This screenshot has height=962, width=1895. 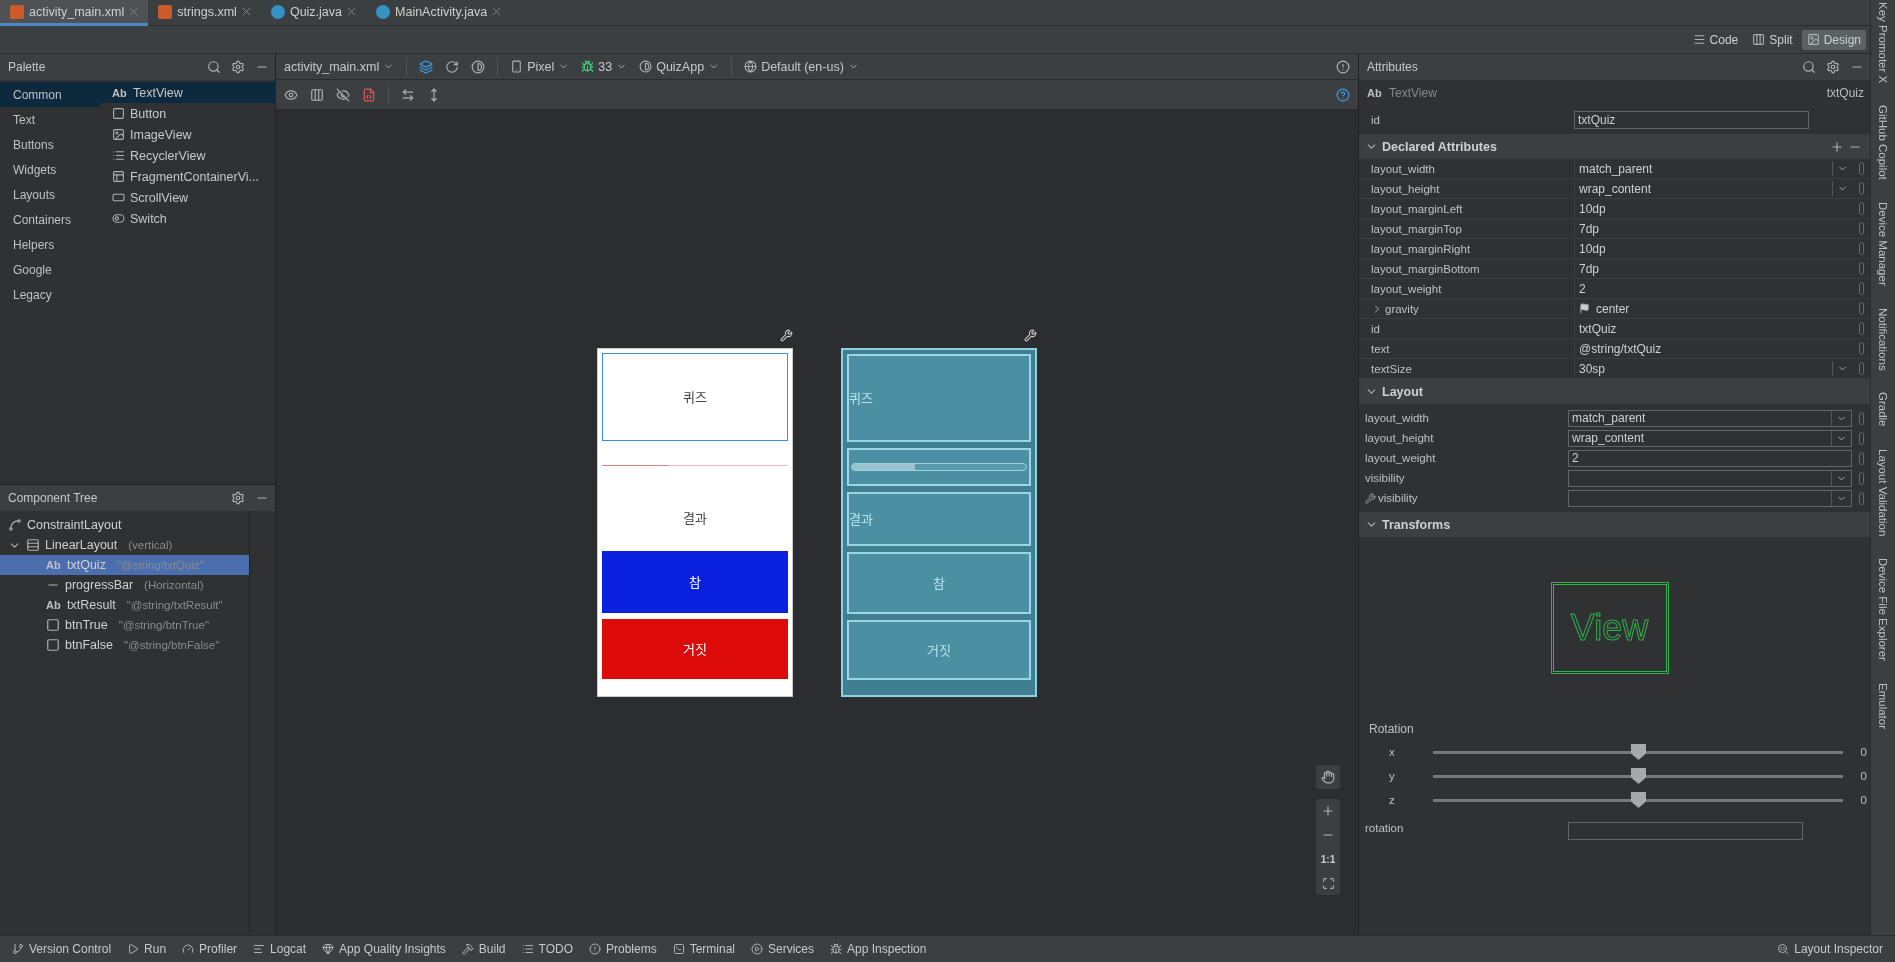 What do you see at coordinates (836, 949) in the screenshot?
I see `bug-icon` at bounding box center [836, 949].